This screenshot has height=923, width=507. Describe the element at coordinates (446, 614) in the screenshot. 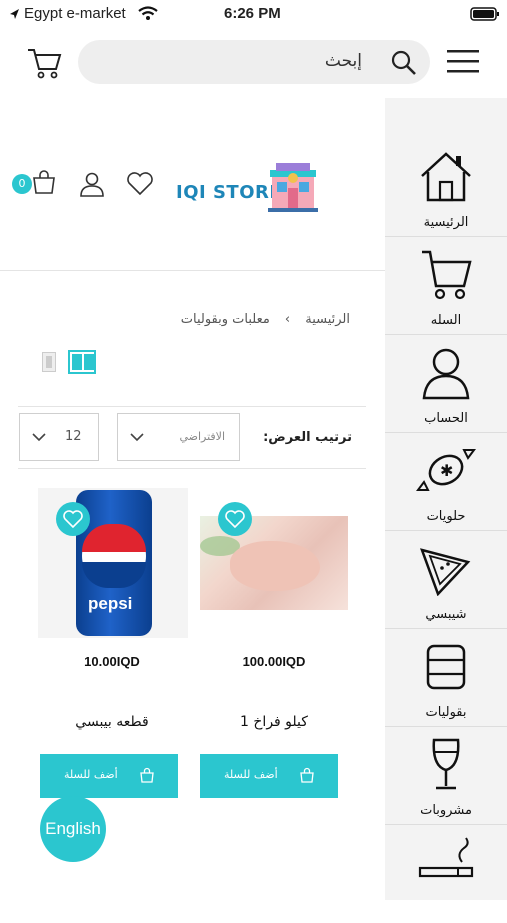

I see `sidebar-item-label: شيبسي` at that location.